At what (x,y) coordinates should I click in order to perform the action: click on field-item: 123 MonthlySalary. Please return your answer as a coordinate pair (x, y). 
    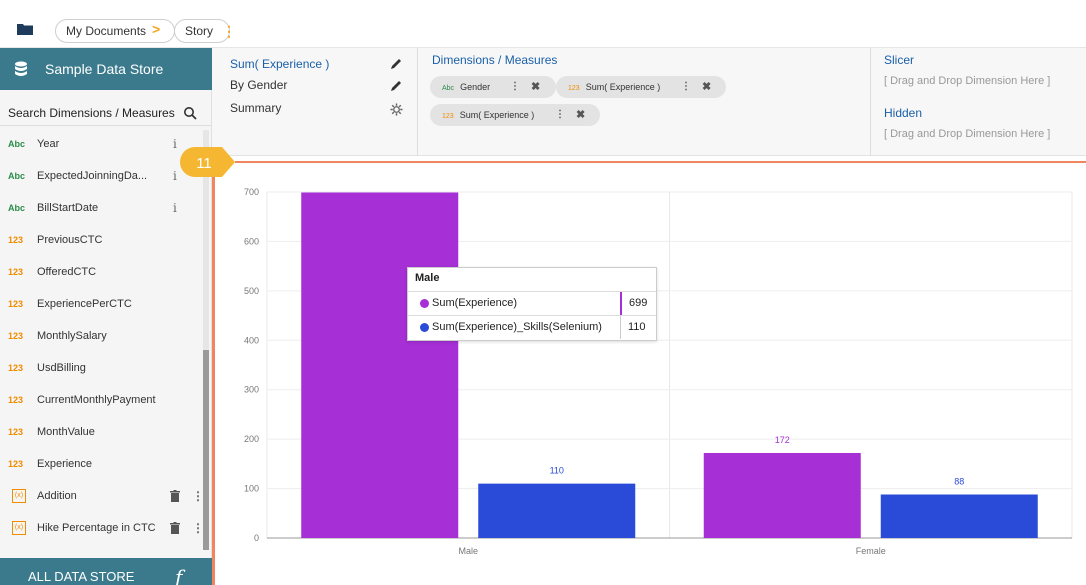
    Looking at the image, I should click on (100, 336).